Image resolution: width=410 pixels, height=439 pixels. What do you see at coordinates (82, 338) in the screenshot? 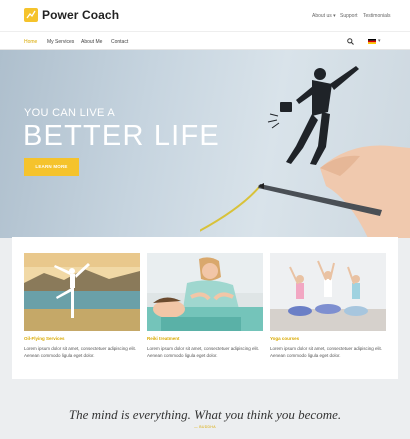
I see `card-title: Oil-Flying Services` at bounding box center [82, 338].